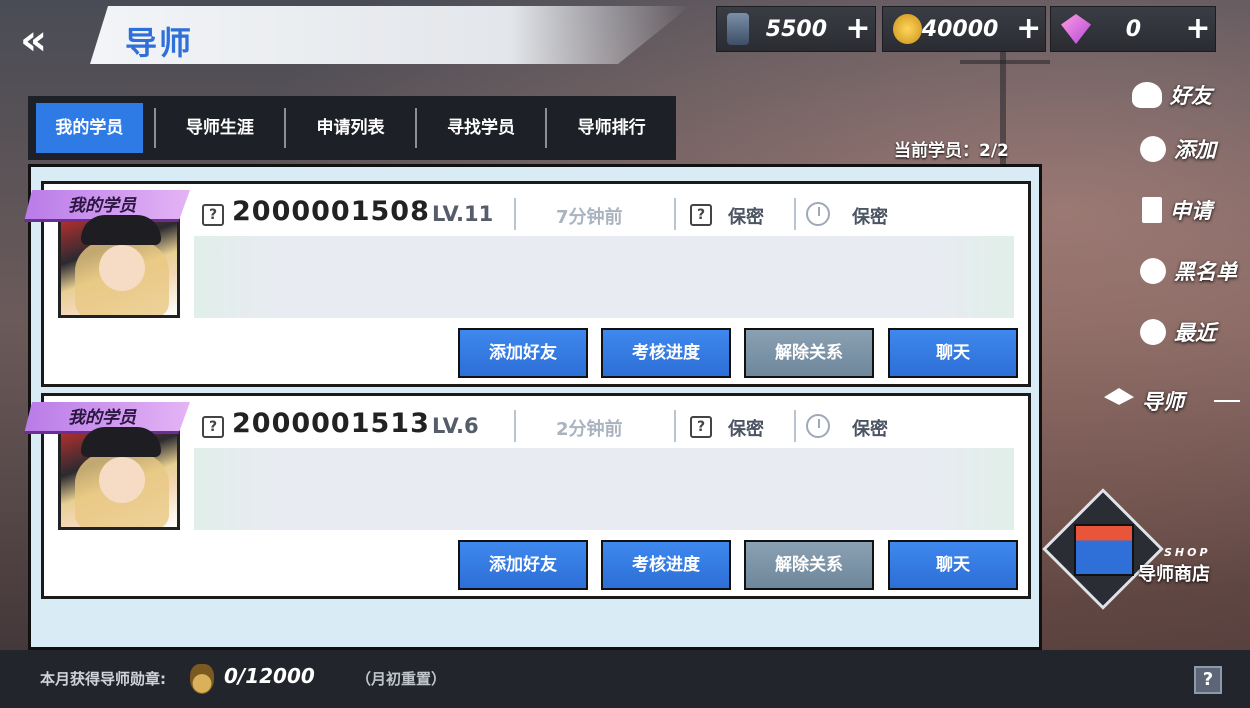  What do you see at coordinates (45, 40) in the screenshot?
I see `back-icon: «` at bounding box center [45, 40].